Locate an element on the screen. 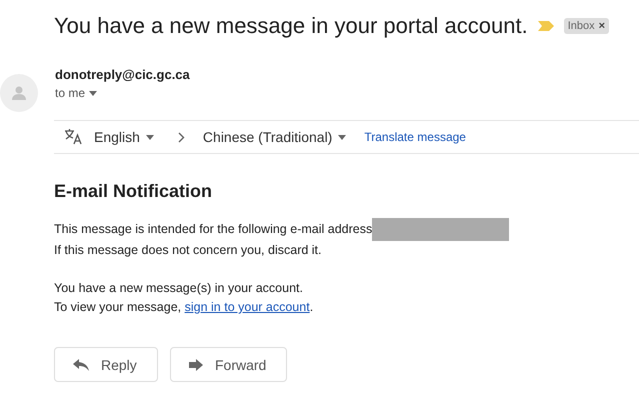 Image resolution: width=639 pixels, height=416 pixels. label-chip: Inbox × is located at coordinates (587, 26).